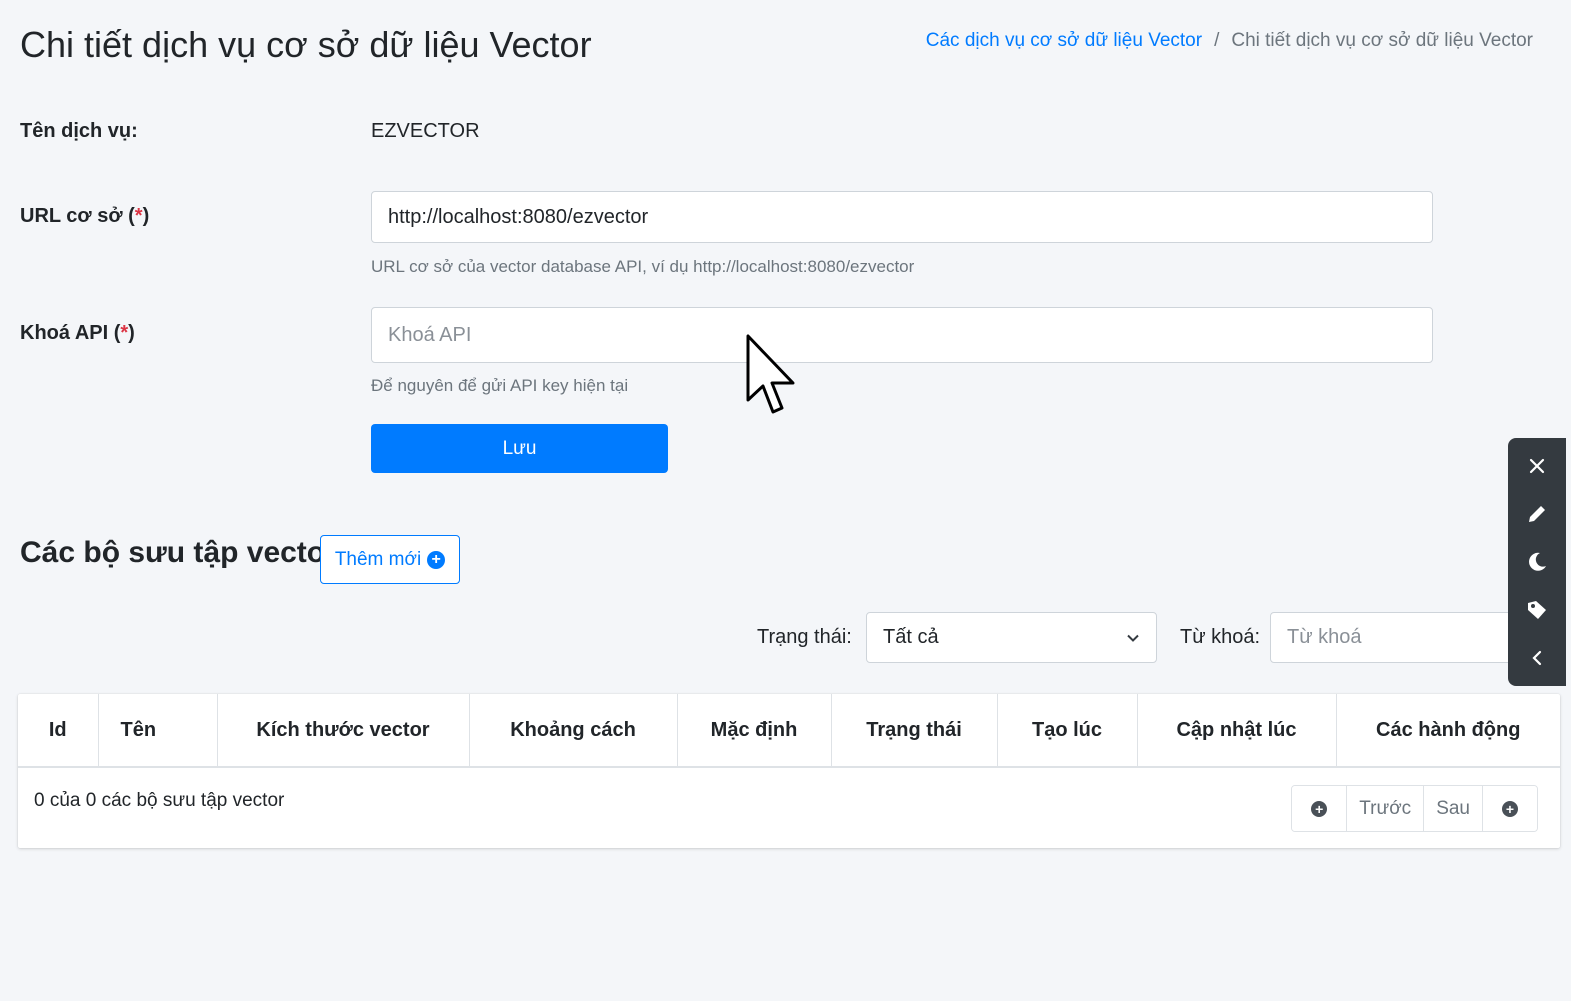 The image size is (1571, 1001). I want to click on collapse-toolbar-button, so click(1537, 658).